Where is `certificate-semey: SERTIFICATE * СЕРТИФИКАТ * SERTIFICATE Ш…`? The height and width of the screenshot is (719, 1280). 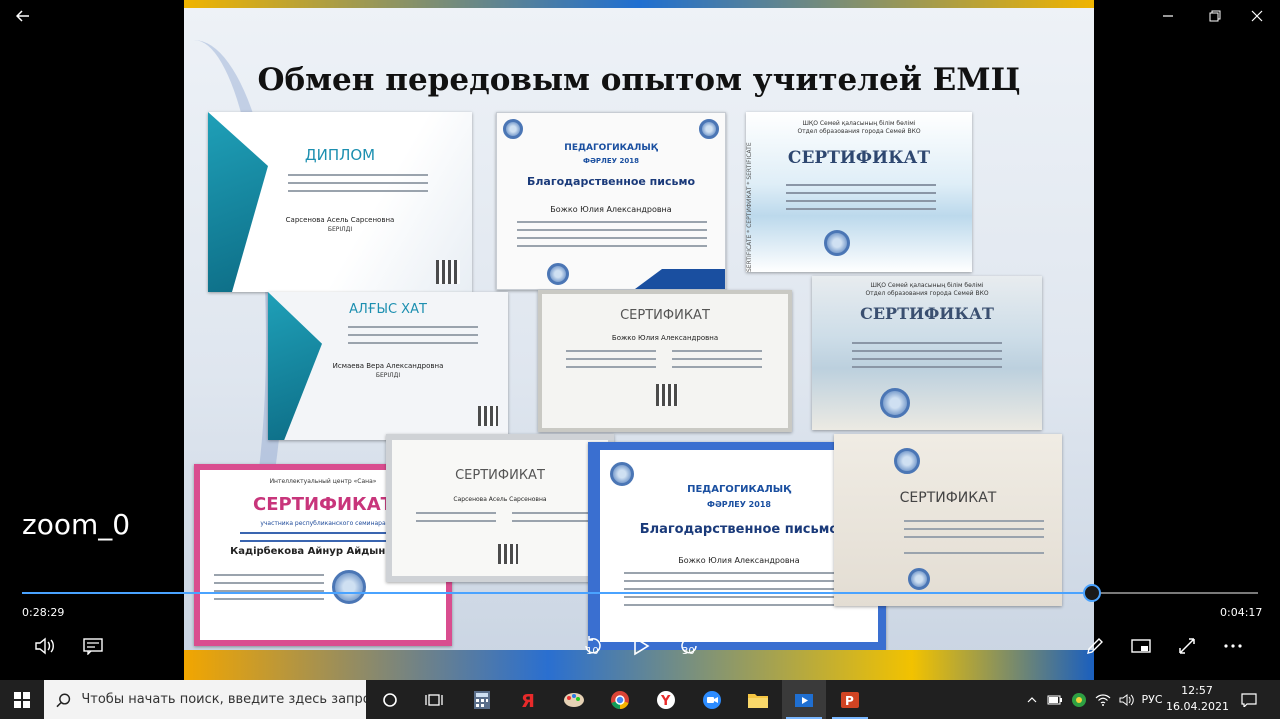 certificate-semey: SERTIFICATE * СЕРТИФИКАТ * SERTIFICATE Ш… is located at coordinates (859, 192).